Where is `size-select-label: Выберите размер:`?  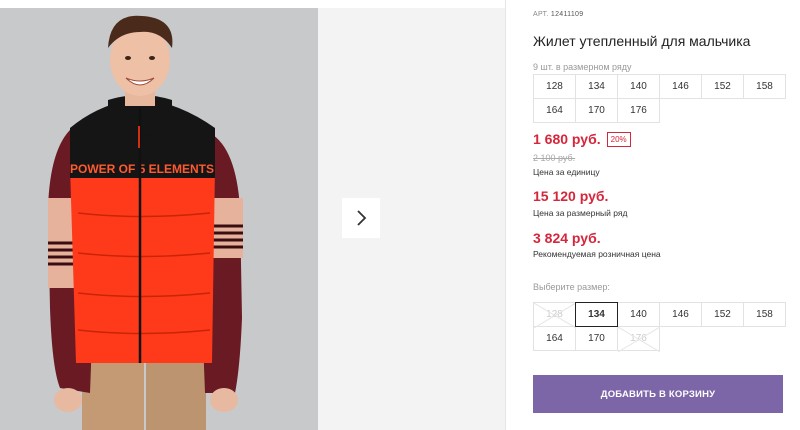
size-select-label: Выберите размер: is located at coordinates (571, 287).